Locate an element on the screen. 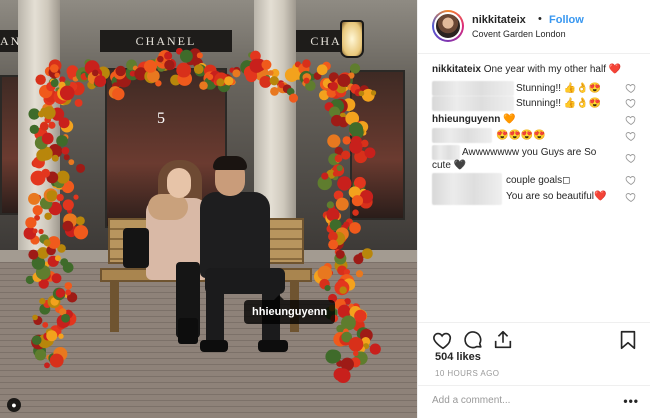 Image resolution: width=650 pixels, height=418 pixels. user-tag-icon: ● is located at coordinates (14, 405).